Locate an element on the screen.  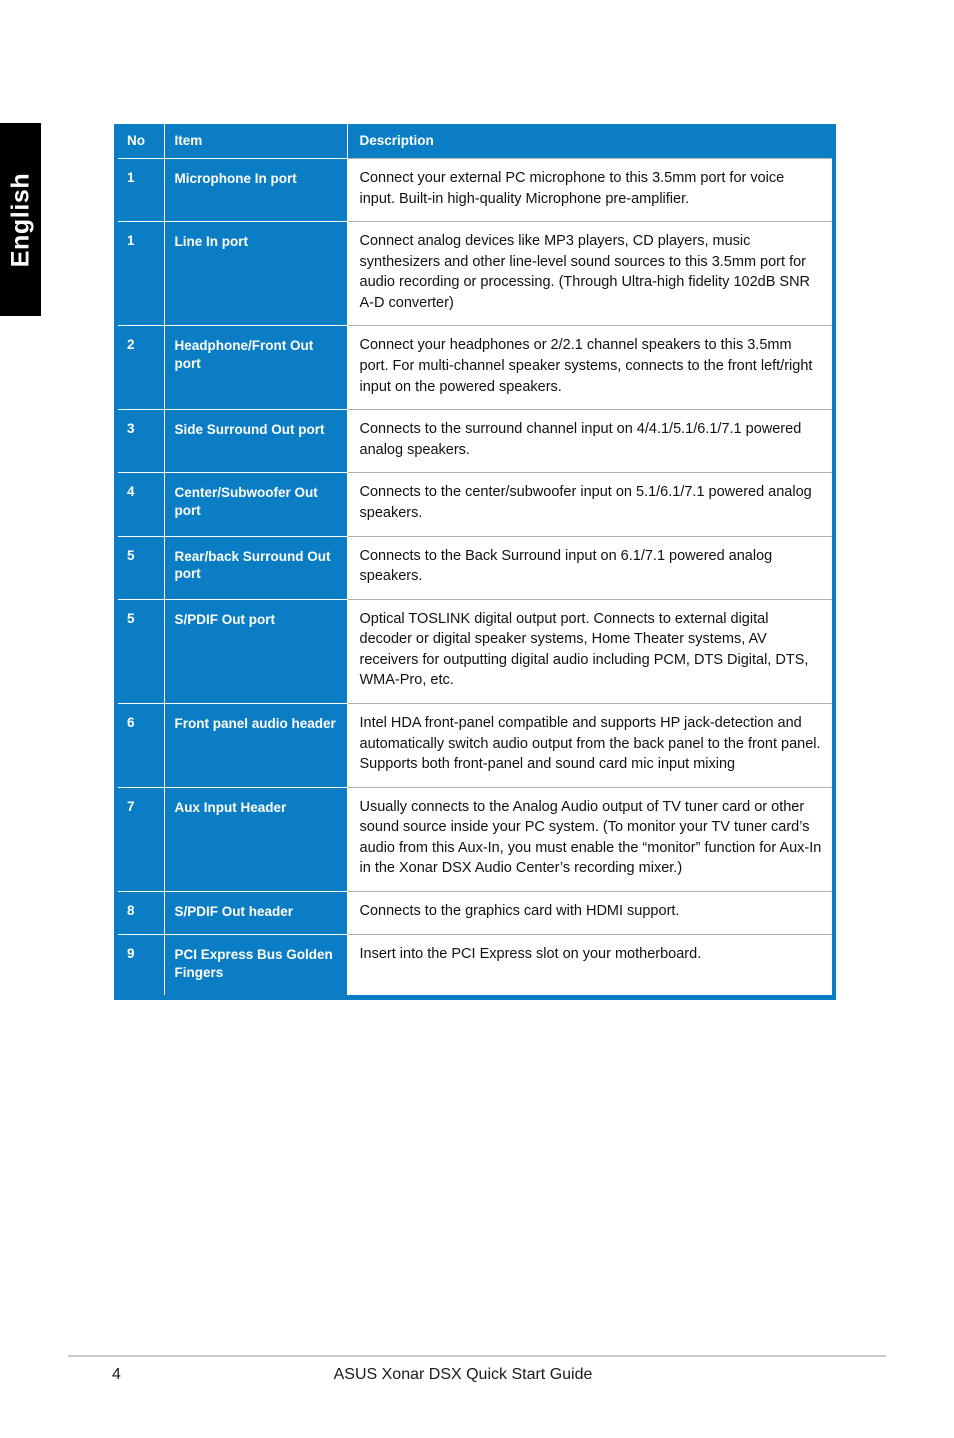
cell-item: Front panel audio header is located at coordinates (255, 745).